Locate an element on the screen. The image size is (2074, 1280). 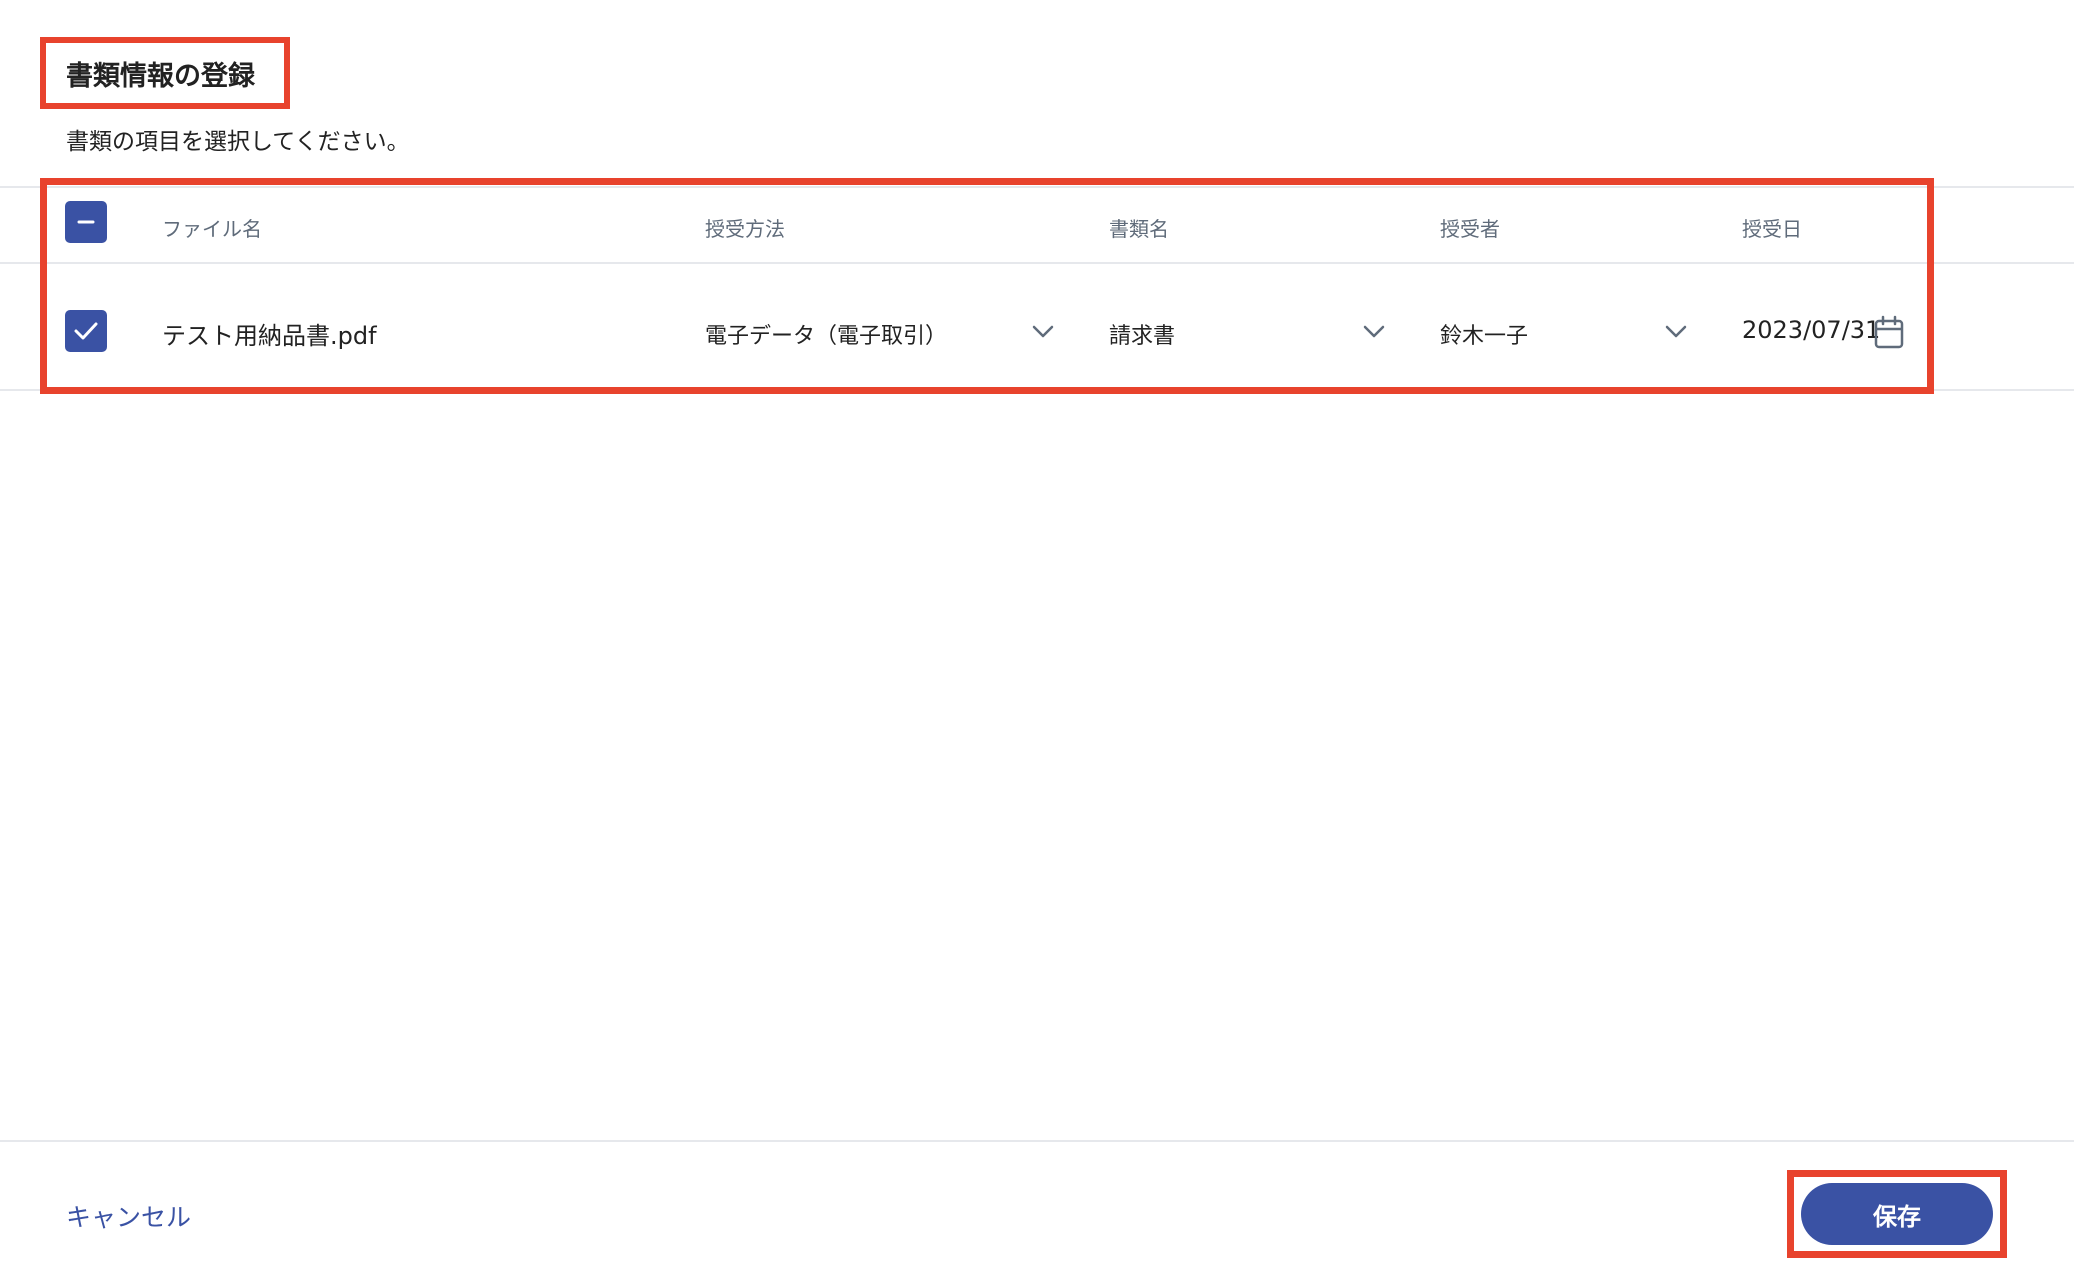
column-header-recipient: 授受者 is located at coordinates (1470, 229).